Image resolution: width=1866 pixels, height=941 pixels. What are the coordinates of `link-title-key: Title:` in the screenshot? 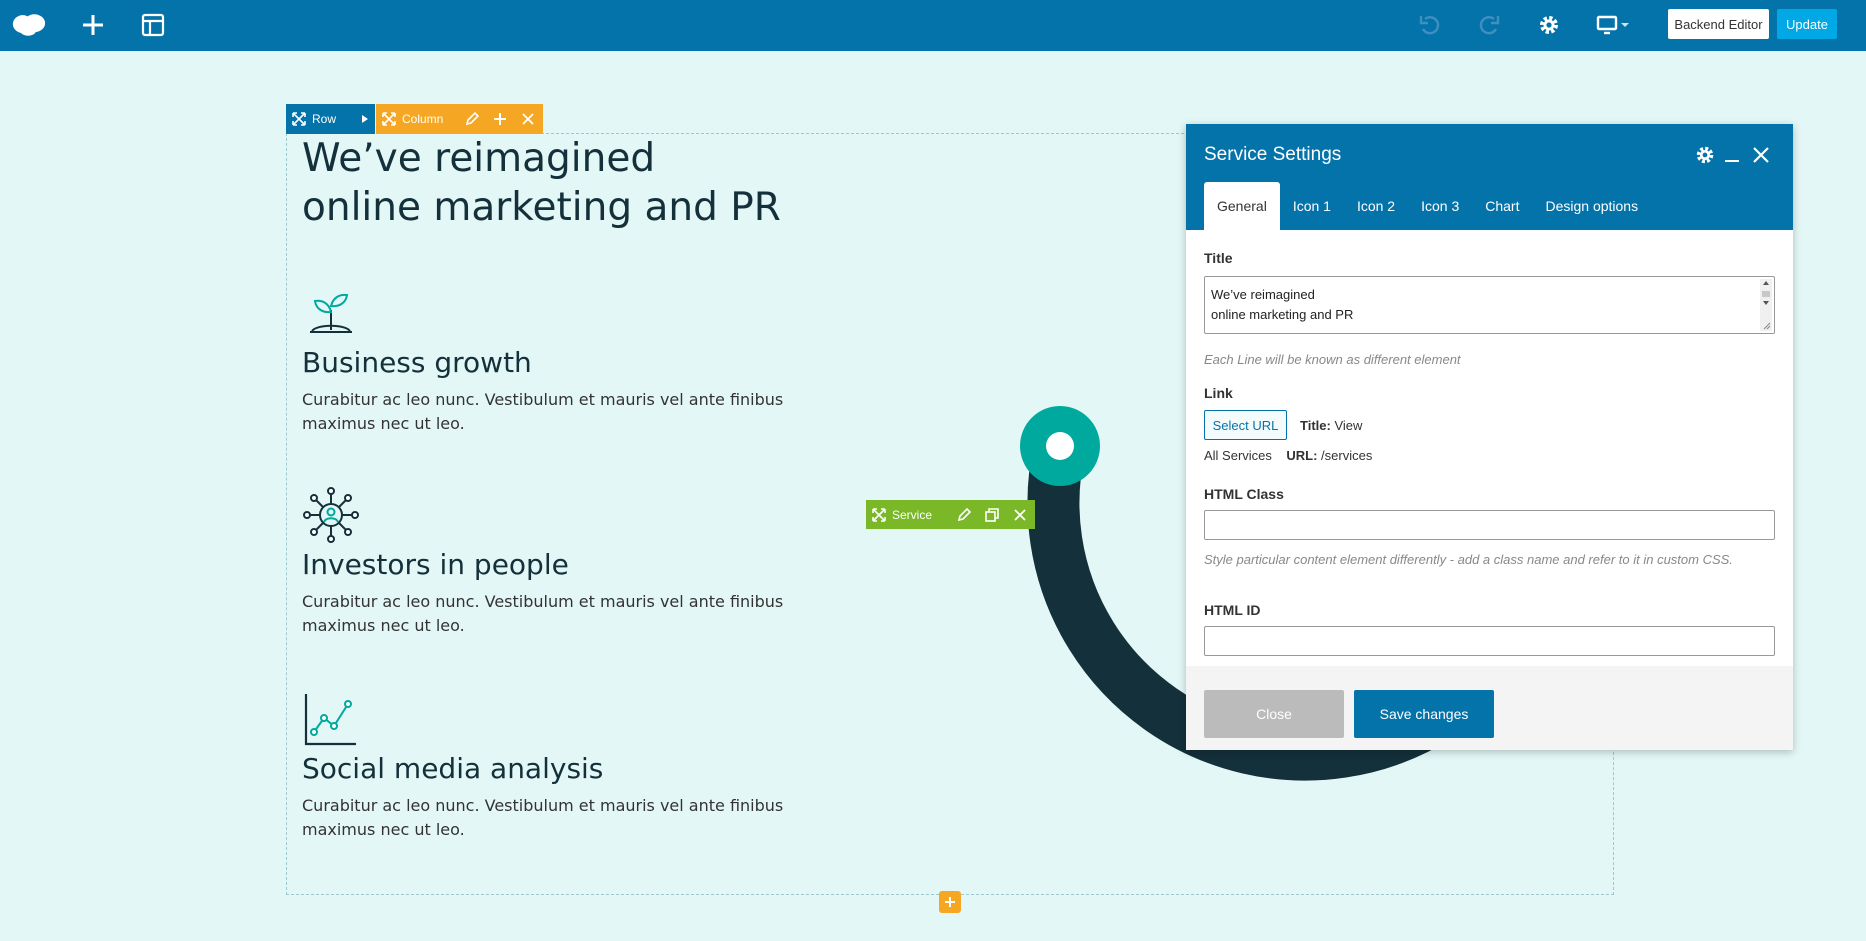 It's located at (1315, 425).